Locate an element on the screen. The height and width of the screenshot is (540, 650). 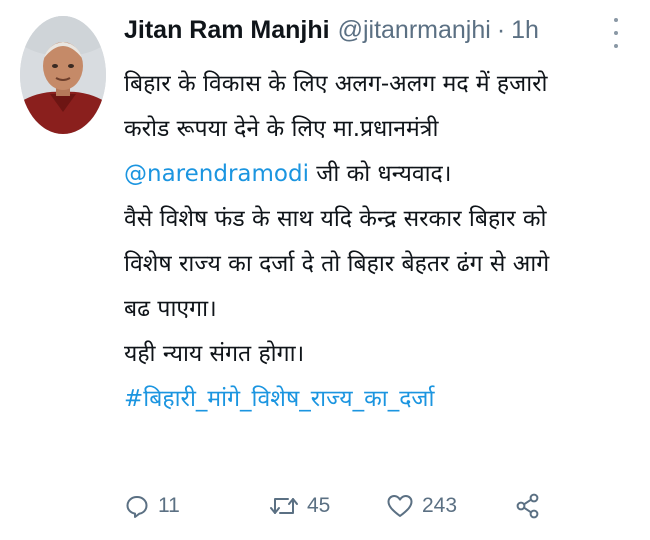
share-icon is located at coordinates (528, 506).